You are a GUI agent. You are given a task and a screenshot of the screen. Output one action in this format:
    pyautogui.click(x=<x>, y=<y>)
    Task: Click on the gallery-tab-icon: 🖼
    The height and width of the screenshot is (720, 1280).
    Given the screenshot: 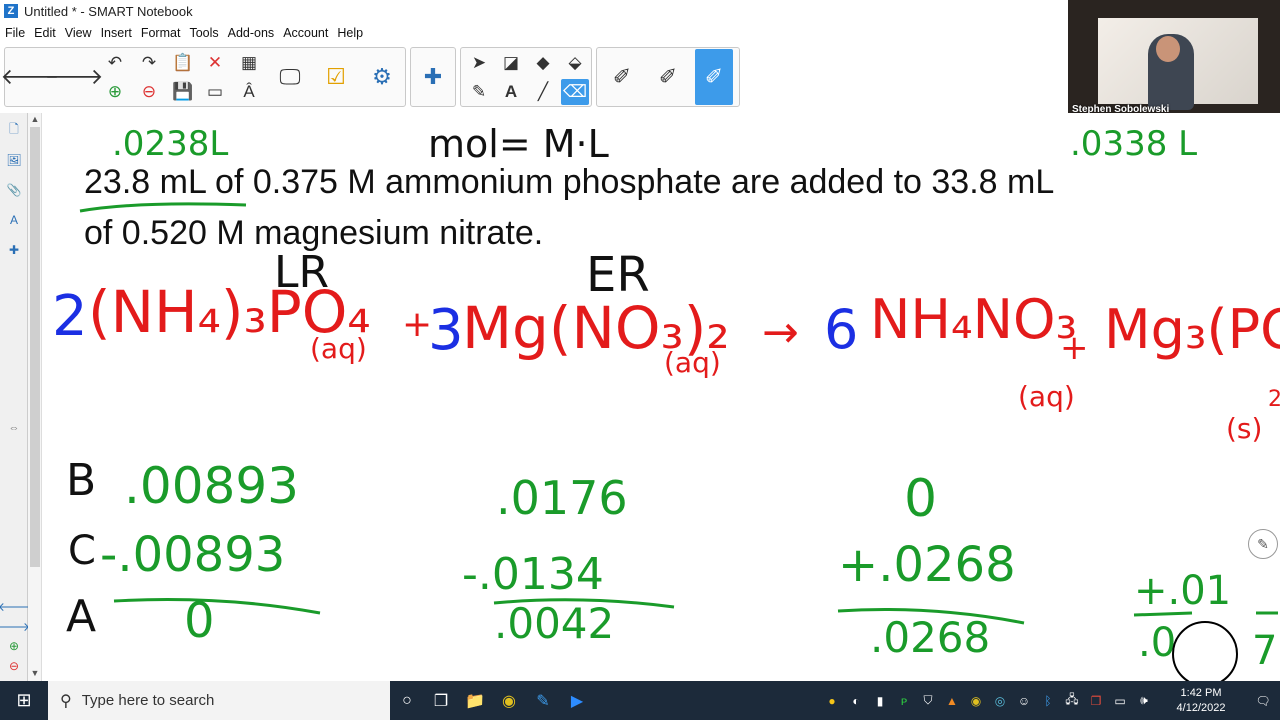 What is the action you would take?
    pyautogui.click(x=14, y=160)
    